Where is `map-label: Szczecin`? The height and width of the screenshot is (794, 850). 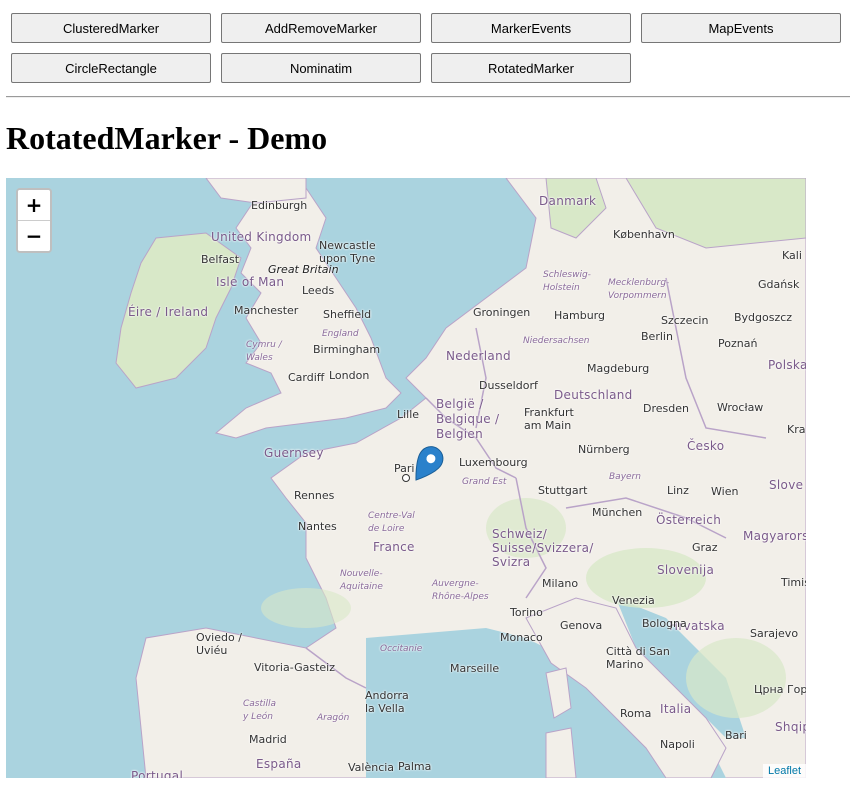 map-label: Szczecin is located at coordinates (685, 320).